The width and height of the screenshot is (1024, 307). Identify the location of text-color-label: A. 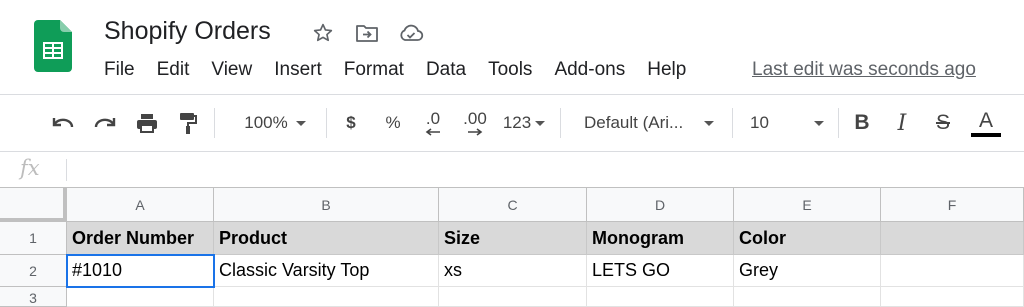
(985, 120).